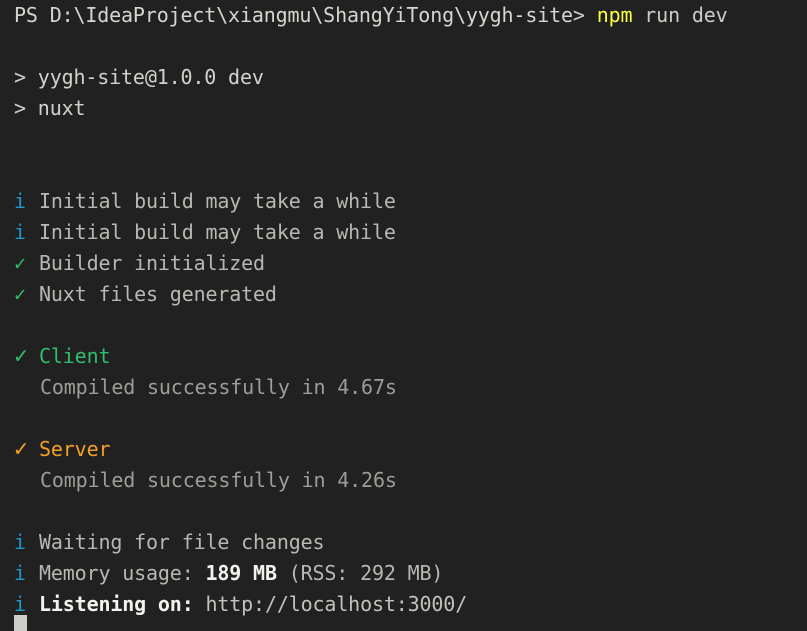 The width and height of the screenshot is (807, 631). I want to click on log-line-memory-usage: i Memory usage: 189 MB (RSS: 292 MB), so click(228, 573).